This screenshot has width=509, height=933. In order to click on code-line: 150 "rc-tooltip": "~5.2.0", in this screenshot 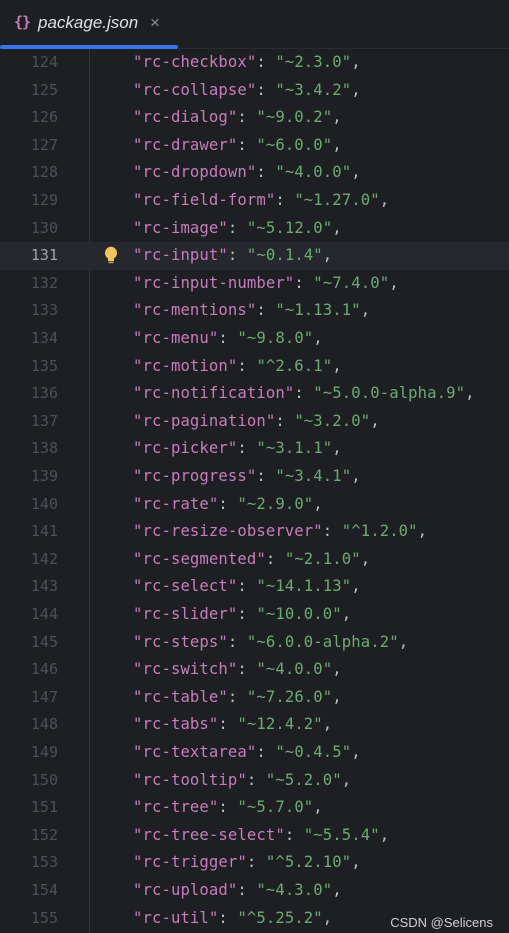, I will do `click(254, 781)`.